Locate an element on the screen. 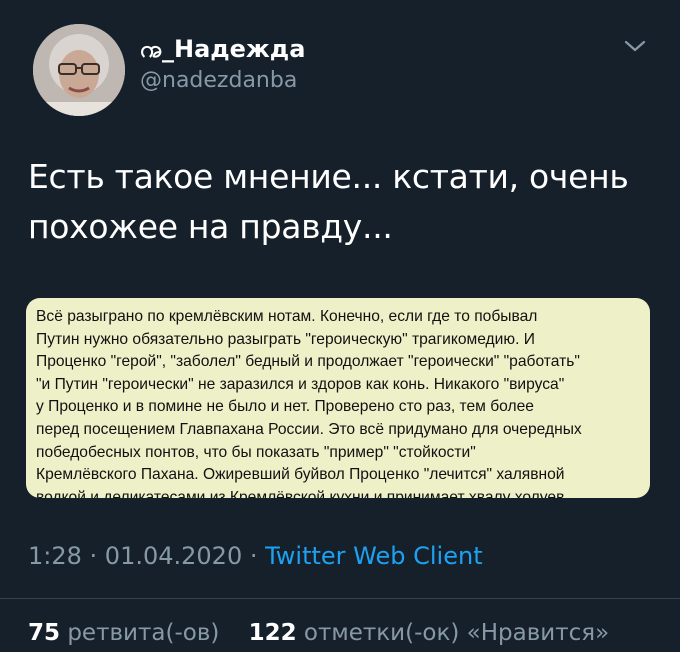 The width and height of the screenshot is (680, 652). user-handle: @nadezdanba is located at coordinates (218, 80).